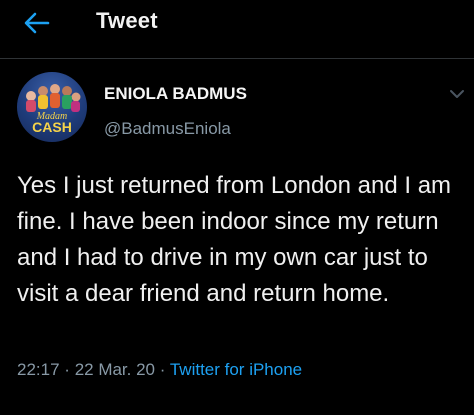 Image resolution: width=474 pixels, height=415 pixels. What do you see at coordinates (237, 23) in the screenshot?
I see `top-bar: Tweet` at bounding box center [237, 23].